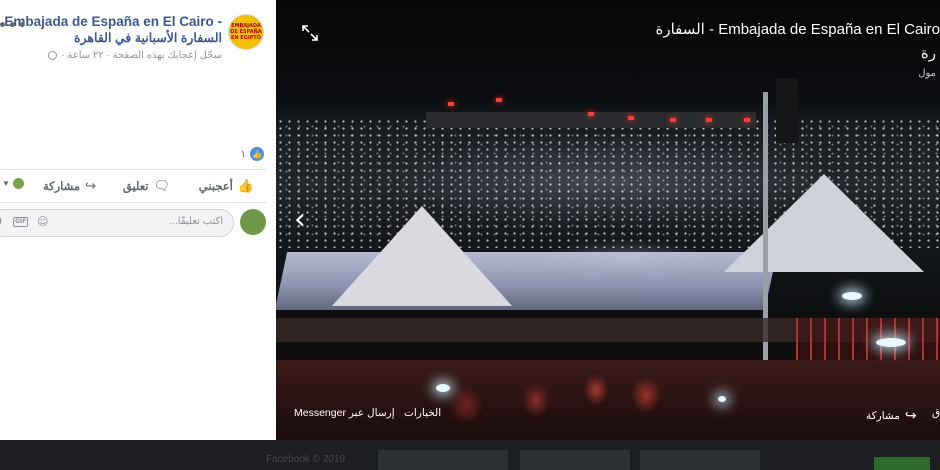 The height and width of the screenshot is (470, 940). I want to click on viewer-edge-label: ق, so click(936, 413).